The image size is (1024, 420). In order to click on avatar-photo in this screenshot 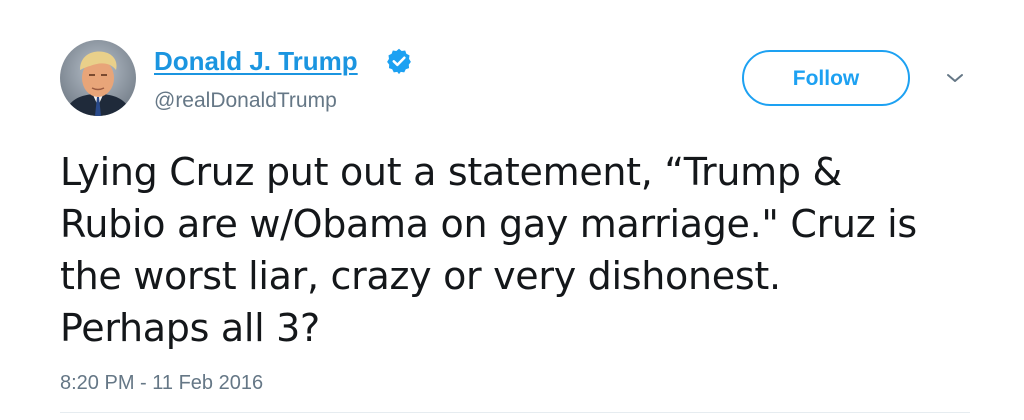, I will do `click(98, 78)`.